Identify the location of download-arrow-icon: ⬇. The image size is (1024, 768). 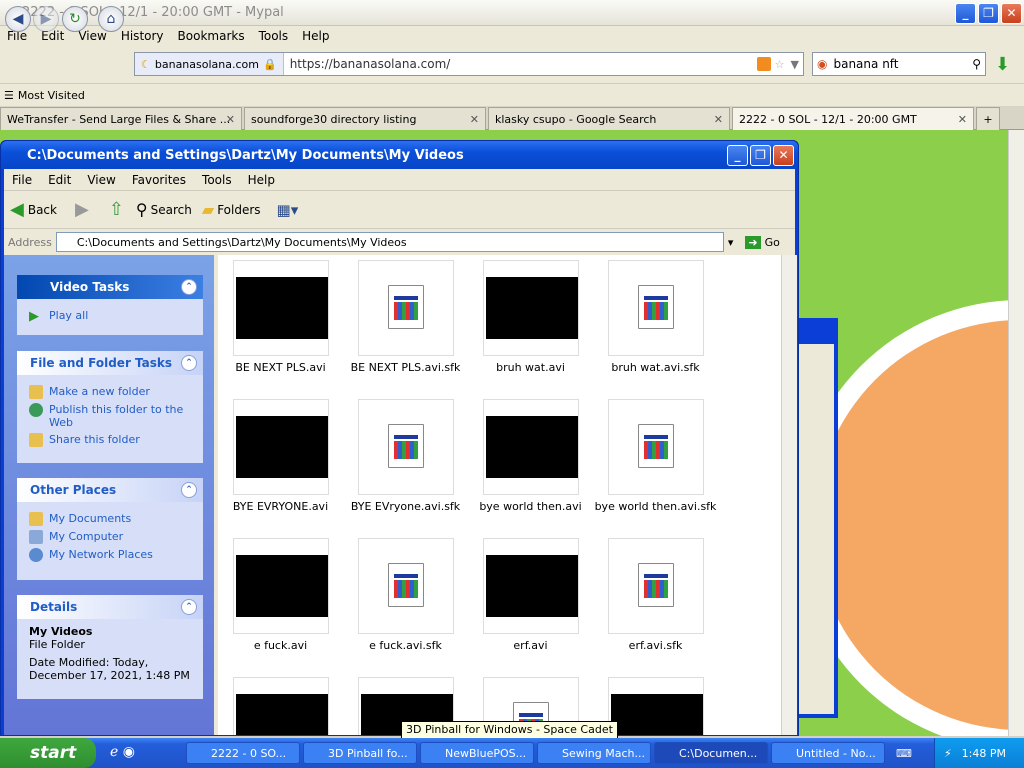
(1002, 64).